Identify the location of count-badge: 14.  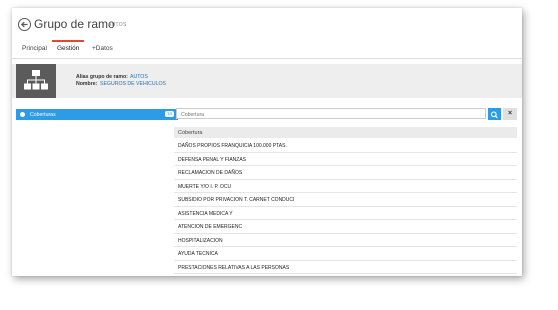
(169, 114).